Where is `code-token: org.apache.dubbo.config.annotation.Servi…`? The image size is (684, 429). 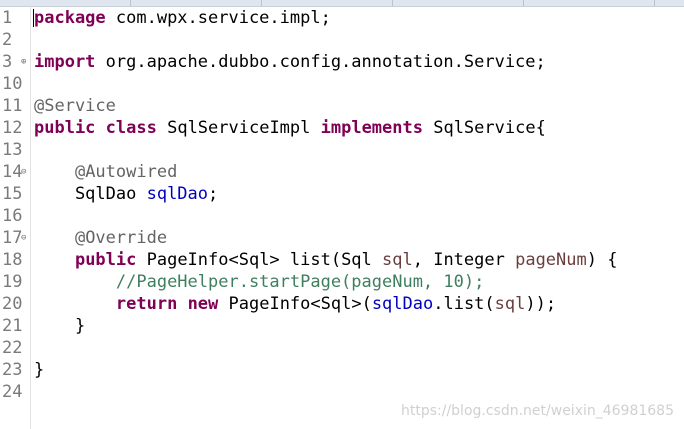 code-token: org.apache.dubbo.config.annotation.Servi… is located at coordinates (320, 62).